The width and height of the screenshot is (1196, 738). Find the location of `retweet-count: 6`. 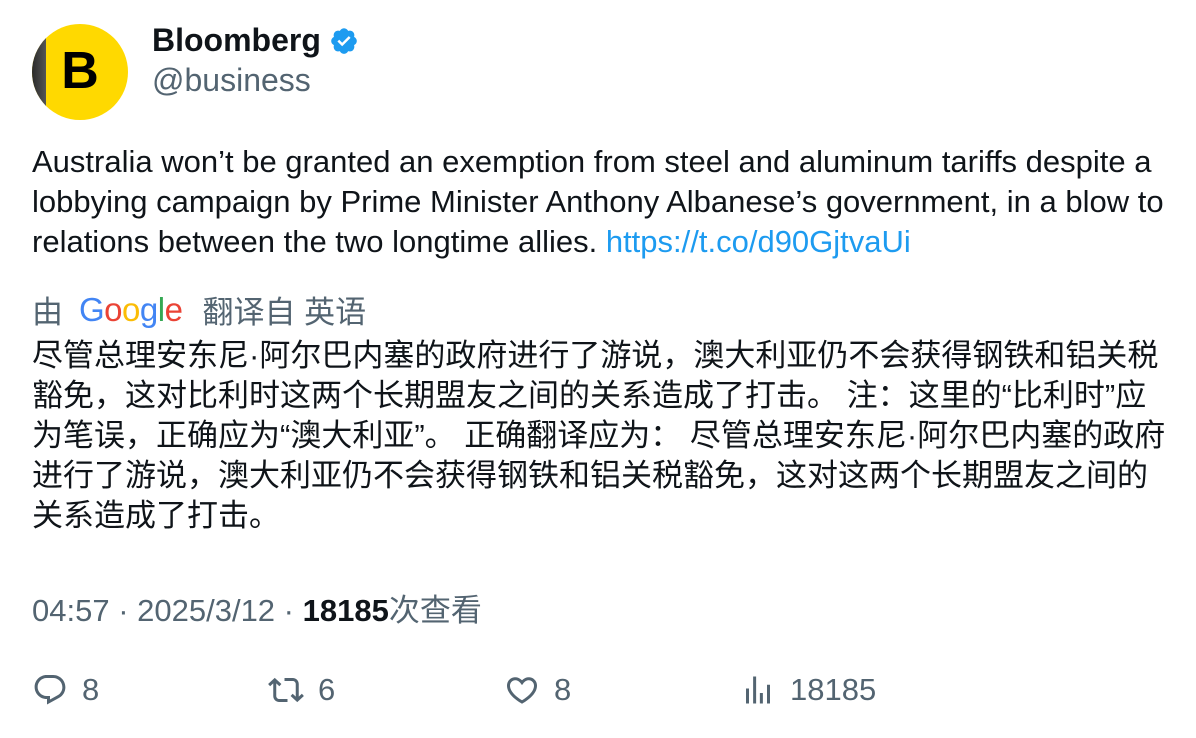

retweet-count: 6 is located at coordinates (327, 689).